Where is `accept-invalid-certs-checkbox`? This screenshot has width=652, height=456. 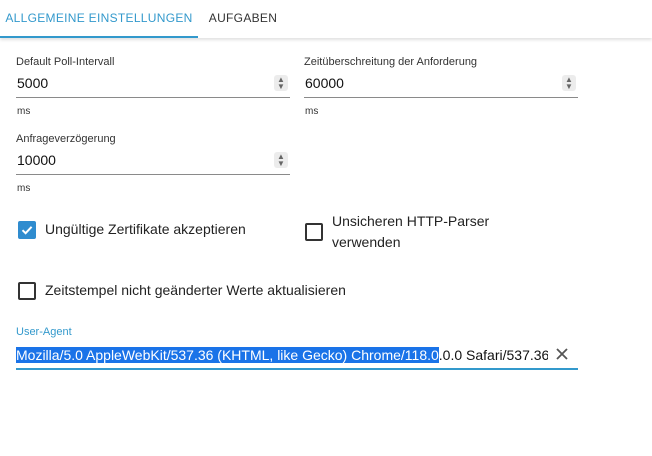
accept-invalid-certs-checkbox is located at coordinates (27, 230).